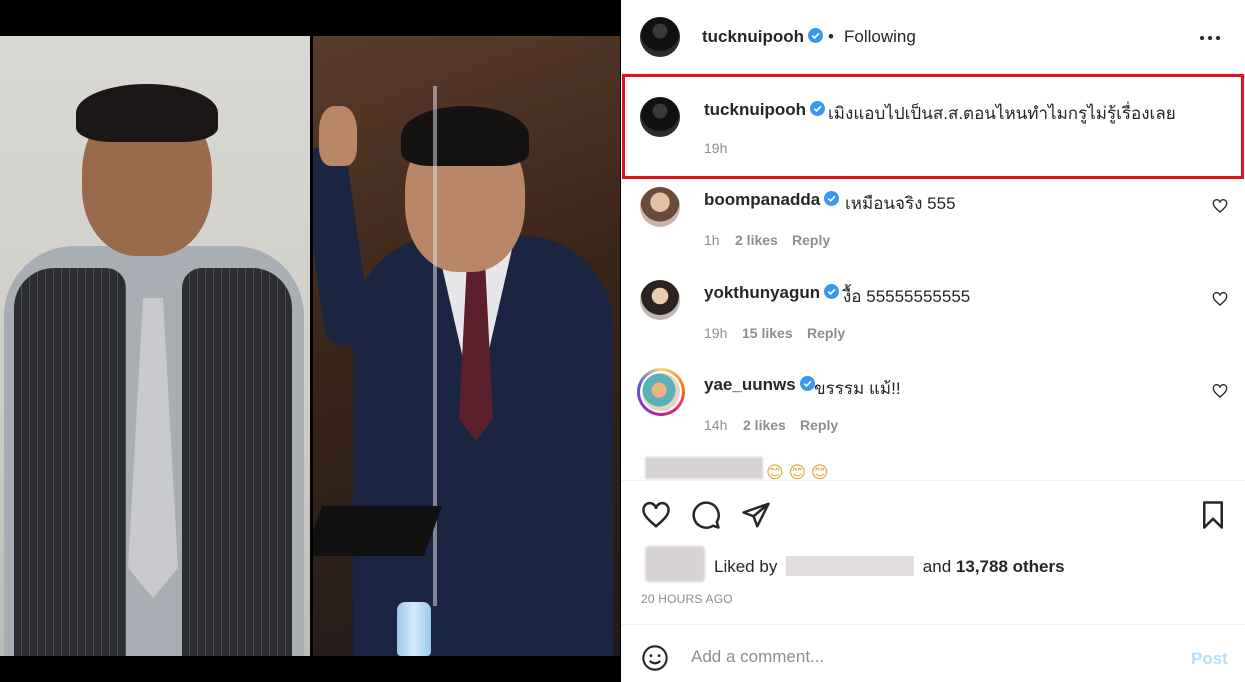 This screenshot has height=682, width=1245. I want to click on share-icon, so click(756, 515).